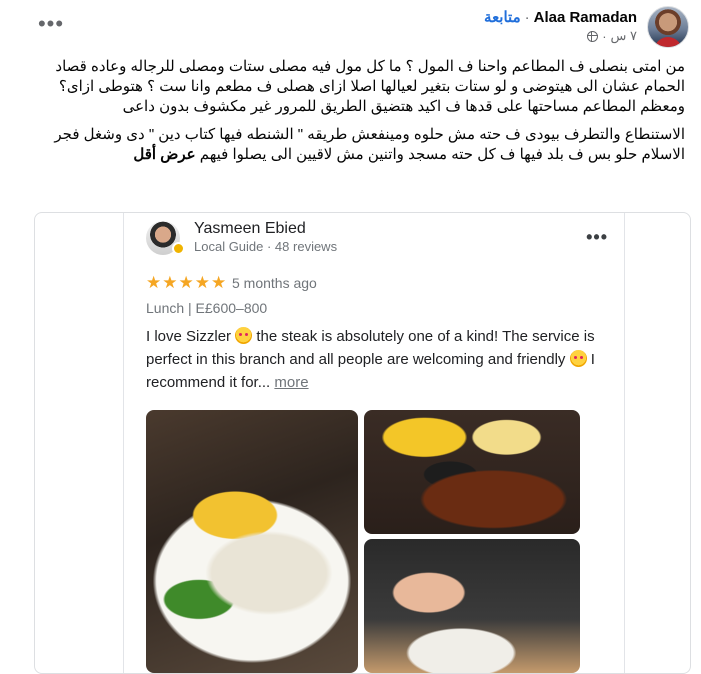 This screenshot has height=674, width=701. What do you see at coordinates (472, 472) in the screenshot?
I see `food-photo-ribs` at bounding box center [472, 472].